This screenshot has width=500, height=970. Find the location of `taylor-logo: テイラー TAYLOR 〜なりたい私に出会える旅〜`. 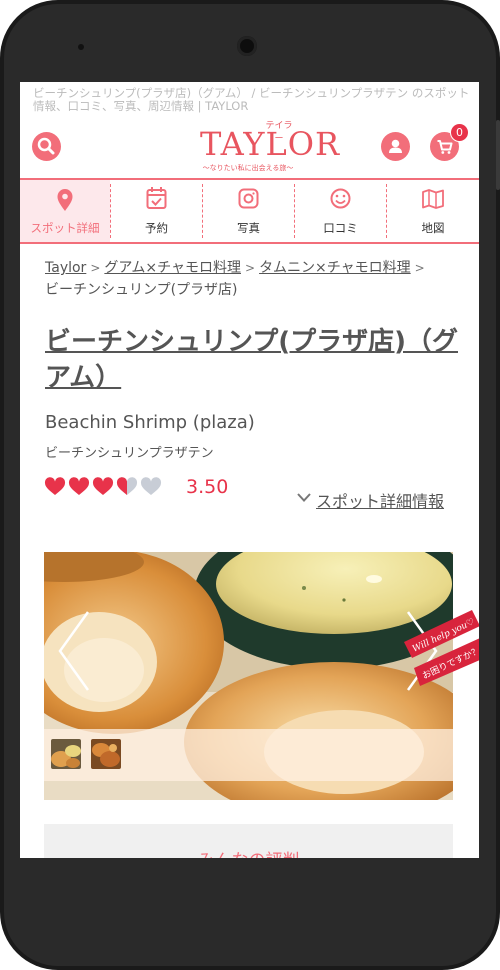

taylor-logo: テイラー TAYLOR 〜なりたい私に出会える旅〜 is located at coordinates (270, 148).